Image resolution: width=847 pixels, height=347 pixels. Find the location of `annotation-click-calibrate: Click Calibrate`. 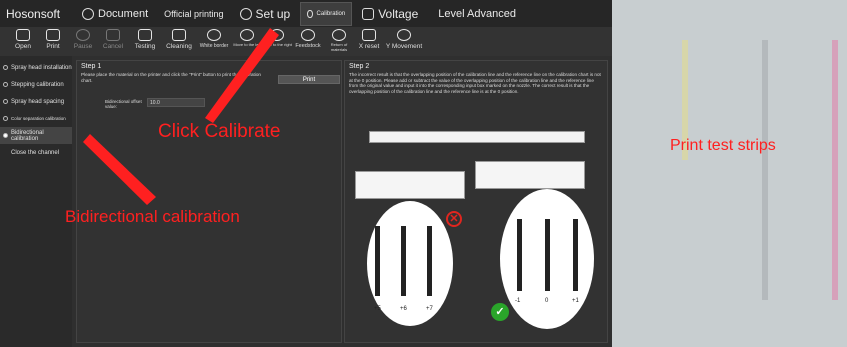

annotation-click-calibrate: Click Calibrate is located at coordinates (219, 131).